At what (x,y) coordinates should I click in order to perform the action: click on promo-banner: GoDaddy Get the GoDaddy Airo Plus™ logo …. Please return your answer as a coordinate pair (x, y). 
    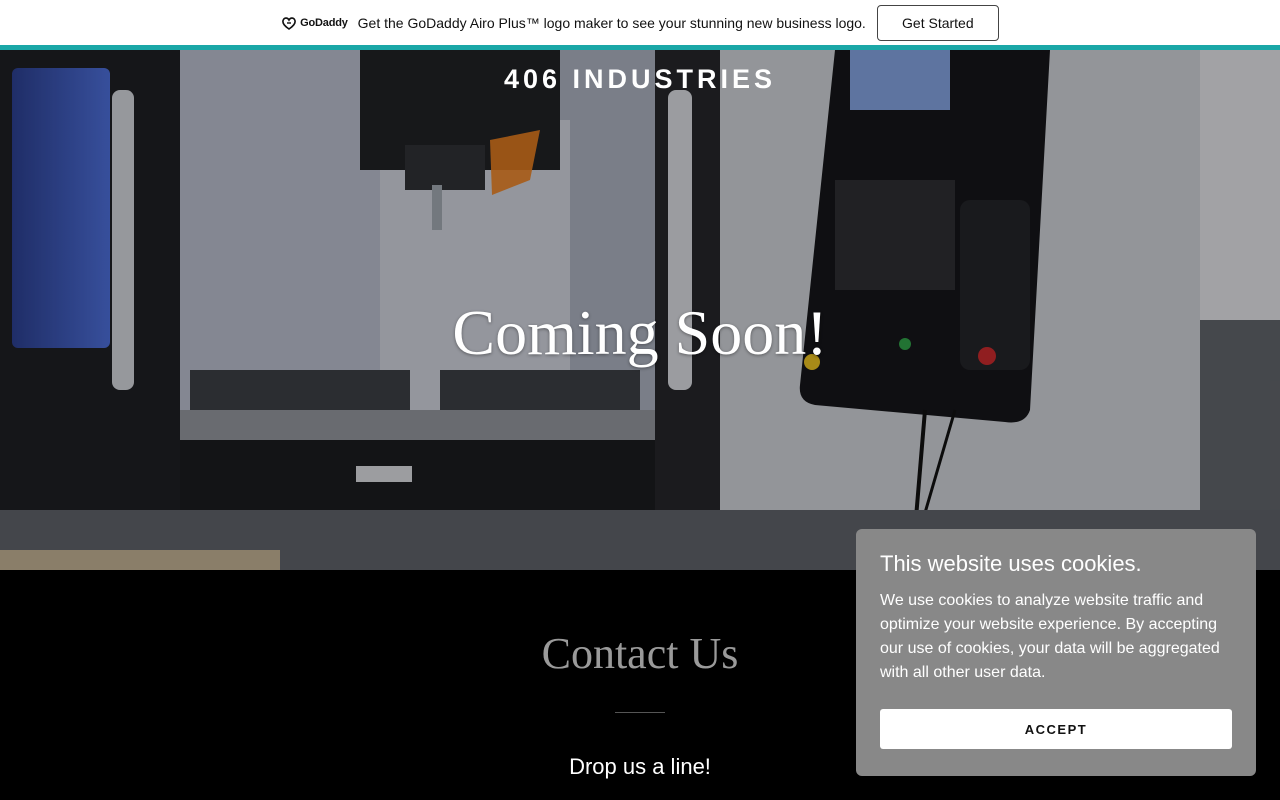
    Looking at the image, I should click on (640, 25).